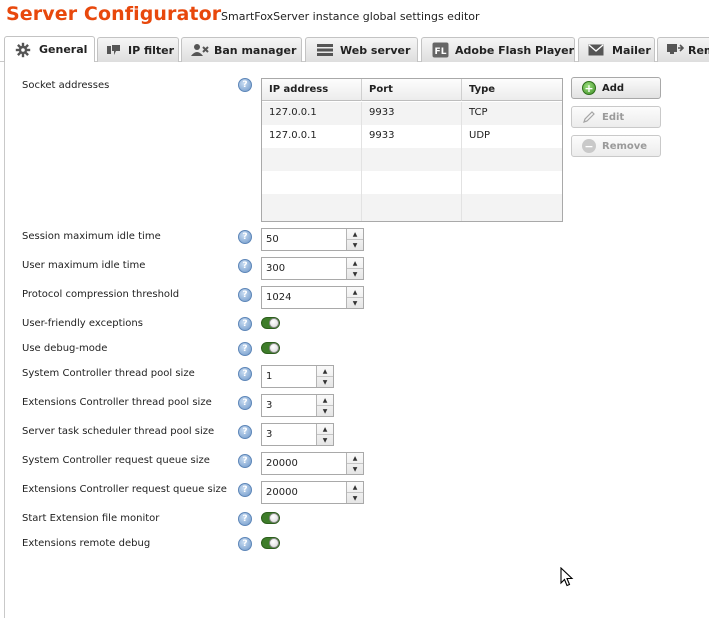 The width and height of the screenshot is (709, 618). I want to click on remove-button: − Remove, so click(616, 146).